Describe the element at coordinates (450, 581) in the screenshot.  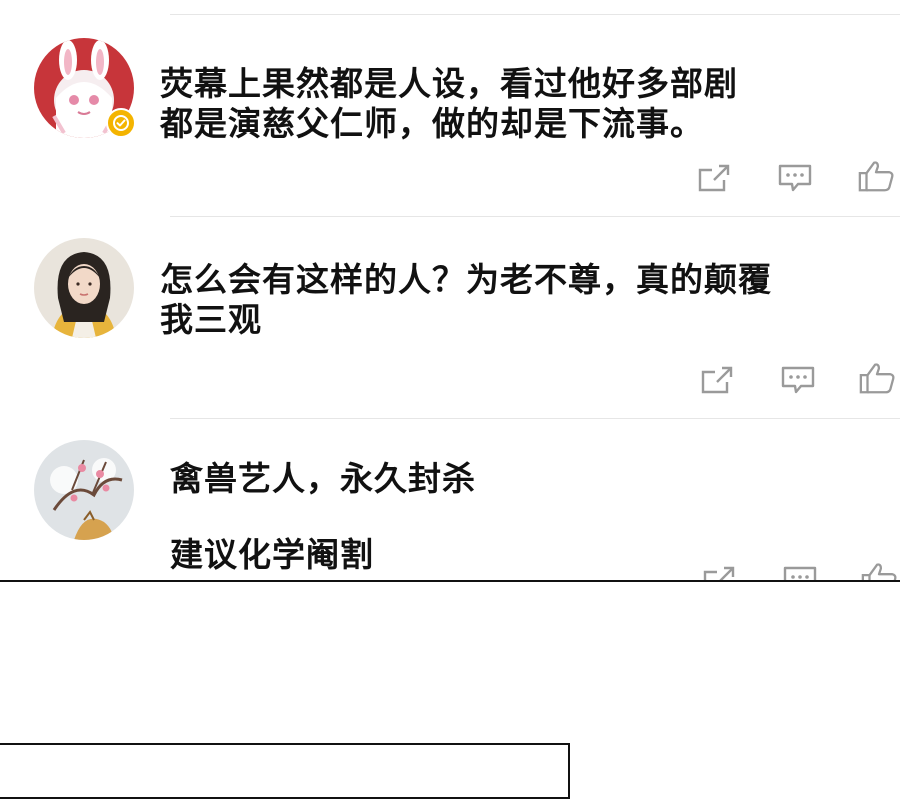
I see `crop-border` at that location.